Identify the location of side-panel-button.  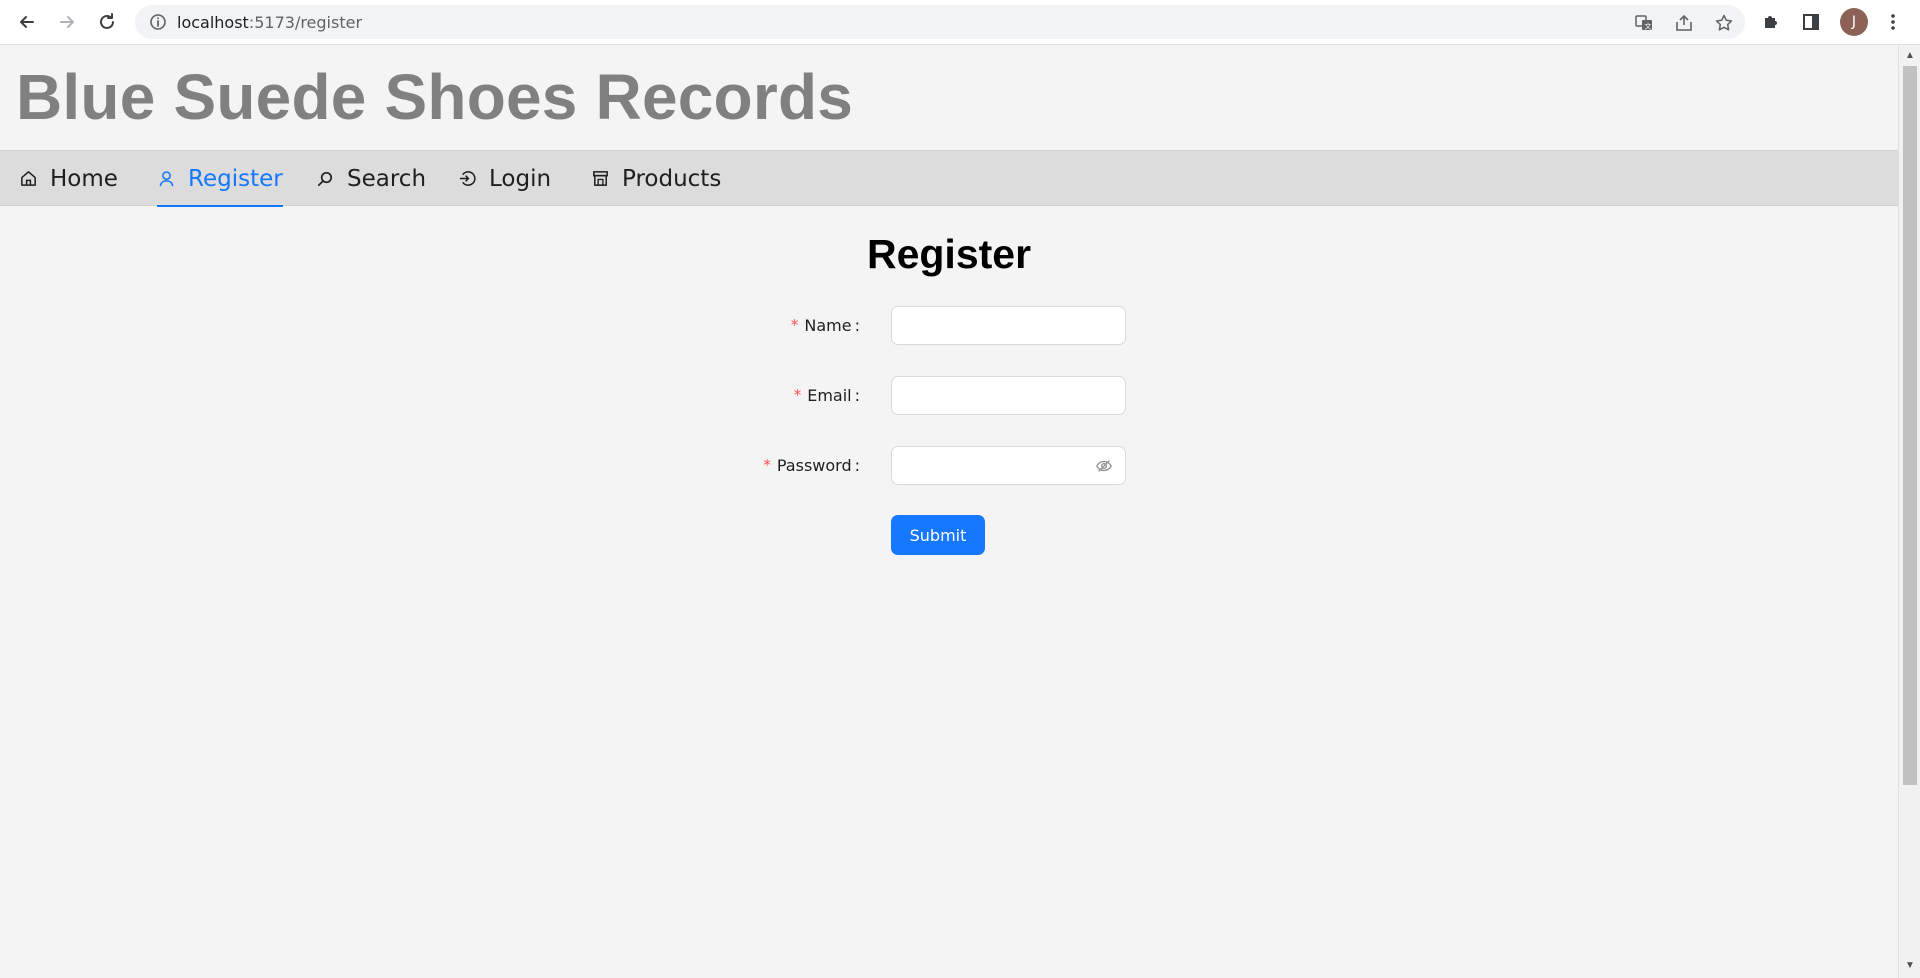
(1811, 22).